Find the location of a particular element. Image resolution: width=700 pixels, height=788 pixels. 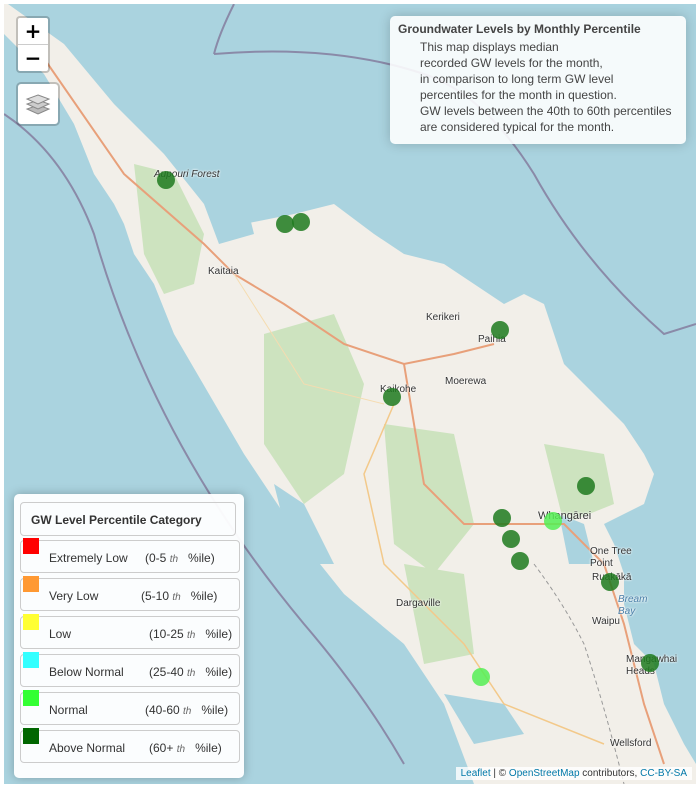

legend-range-start: (60+ is located at coordinates (161, 748).